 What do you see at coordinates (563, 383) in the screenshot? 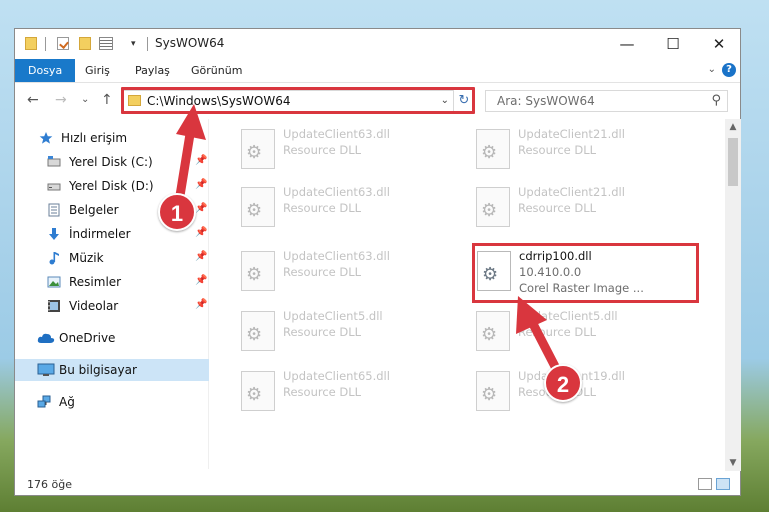
I see `step-badge-2: 2` at bounding box center [563, 383].